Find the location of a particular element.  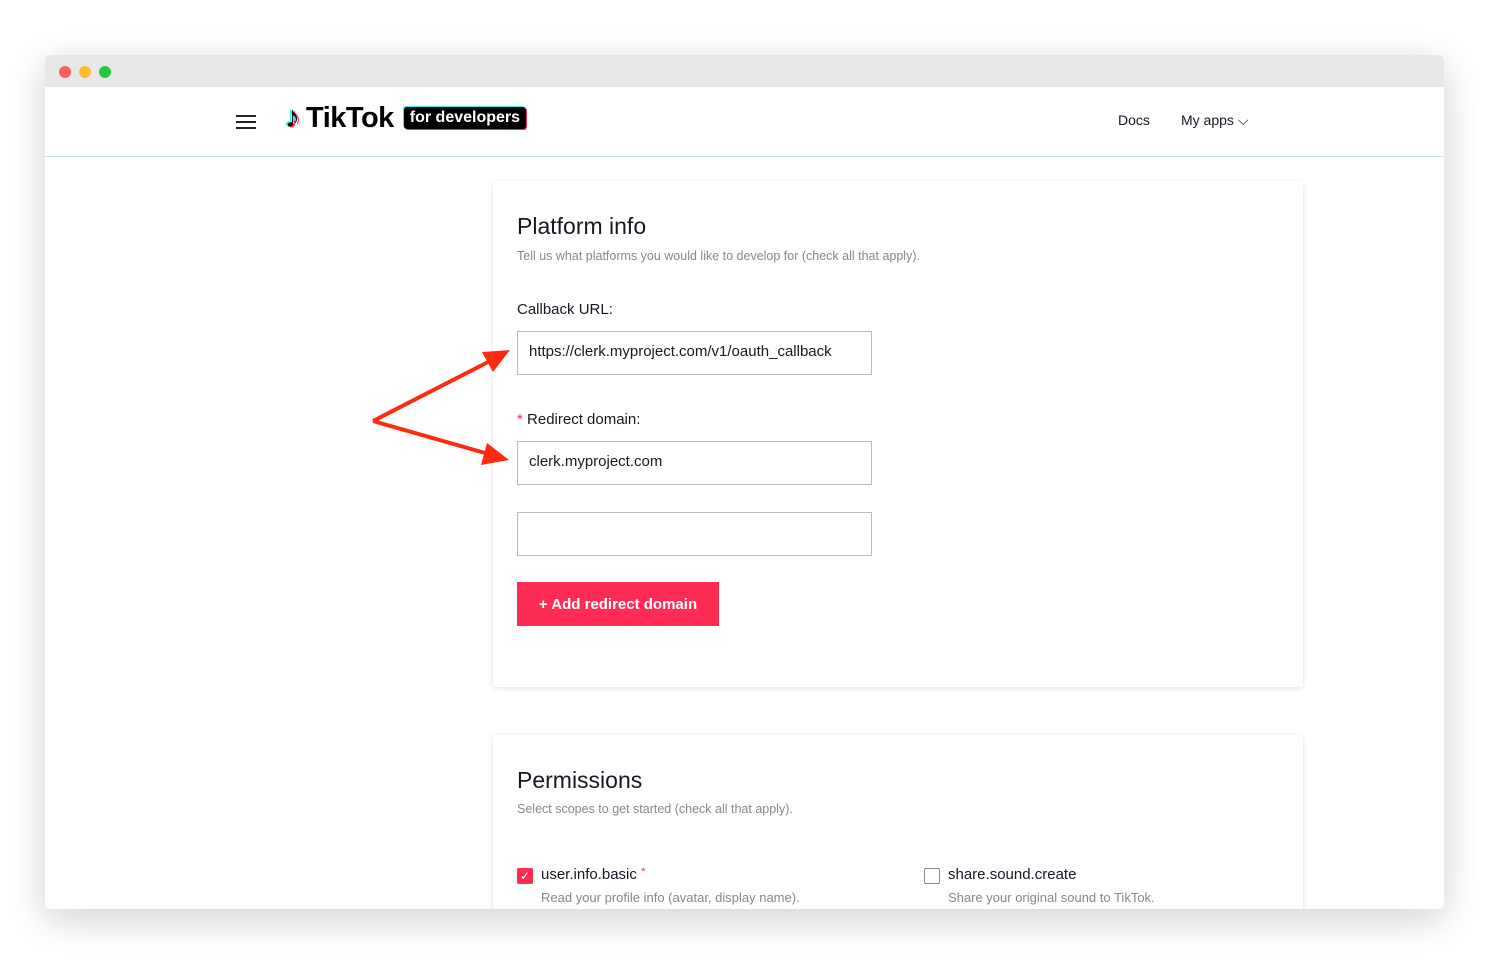

arrow-to-callback-url is located at coordinates (432, 390).